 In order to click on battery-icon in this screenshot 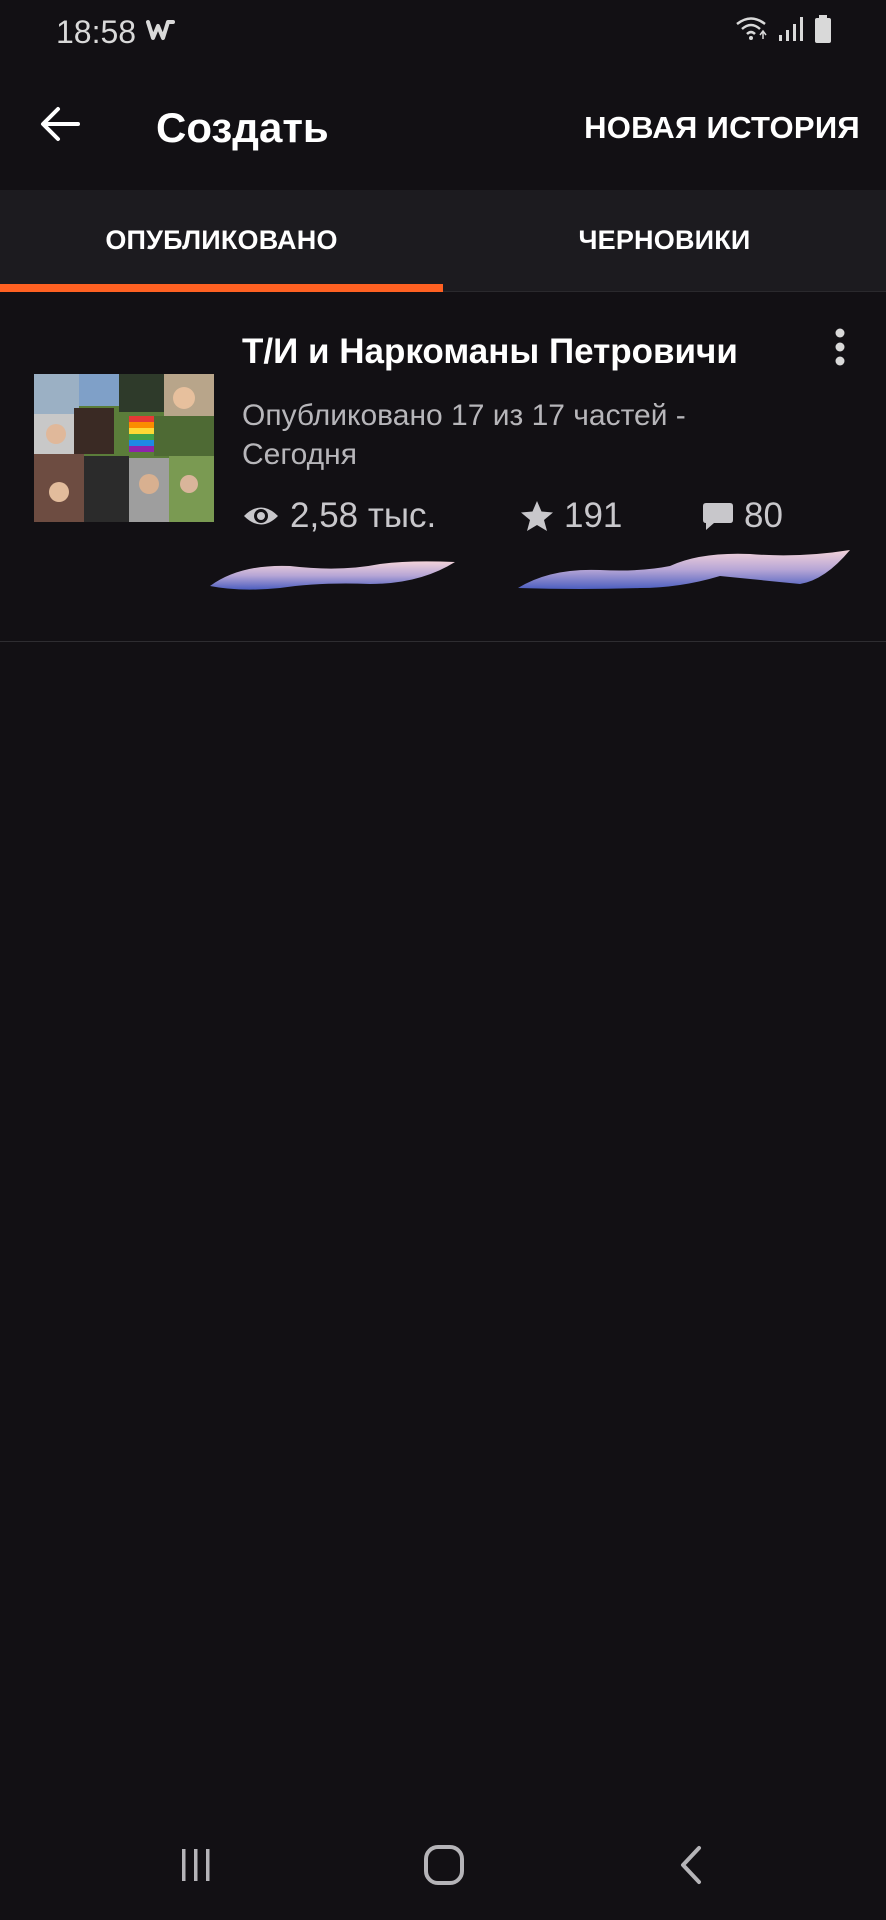, I will do `click(823, 31)`.